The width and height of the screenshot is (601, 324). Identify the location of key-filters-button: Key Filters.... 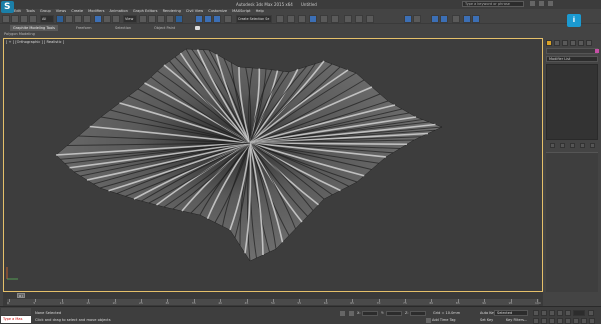
(516, 320).